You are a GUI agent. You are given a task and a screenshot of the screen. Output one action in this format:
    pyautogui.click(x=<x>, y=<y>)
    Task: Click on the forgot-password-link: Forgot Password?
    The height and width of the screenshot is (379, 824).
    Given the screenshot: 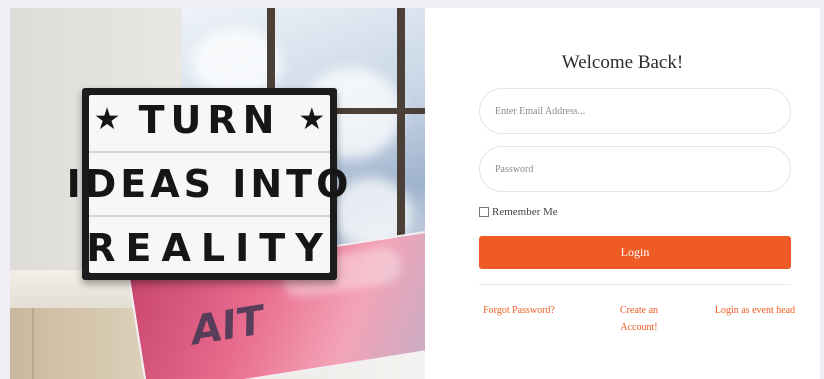 What is the action you would take?
    pyautogui.click(x=519, y=319)
    